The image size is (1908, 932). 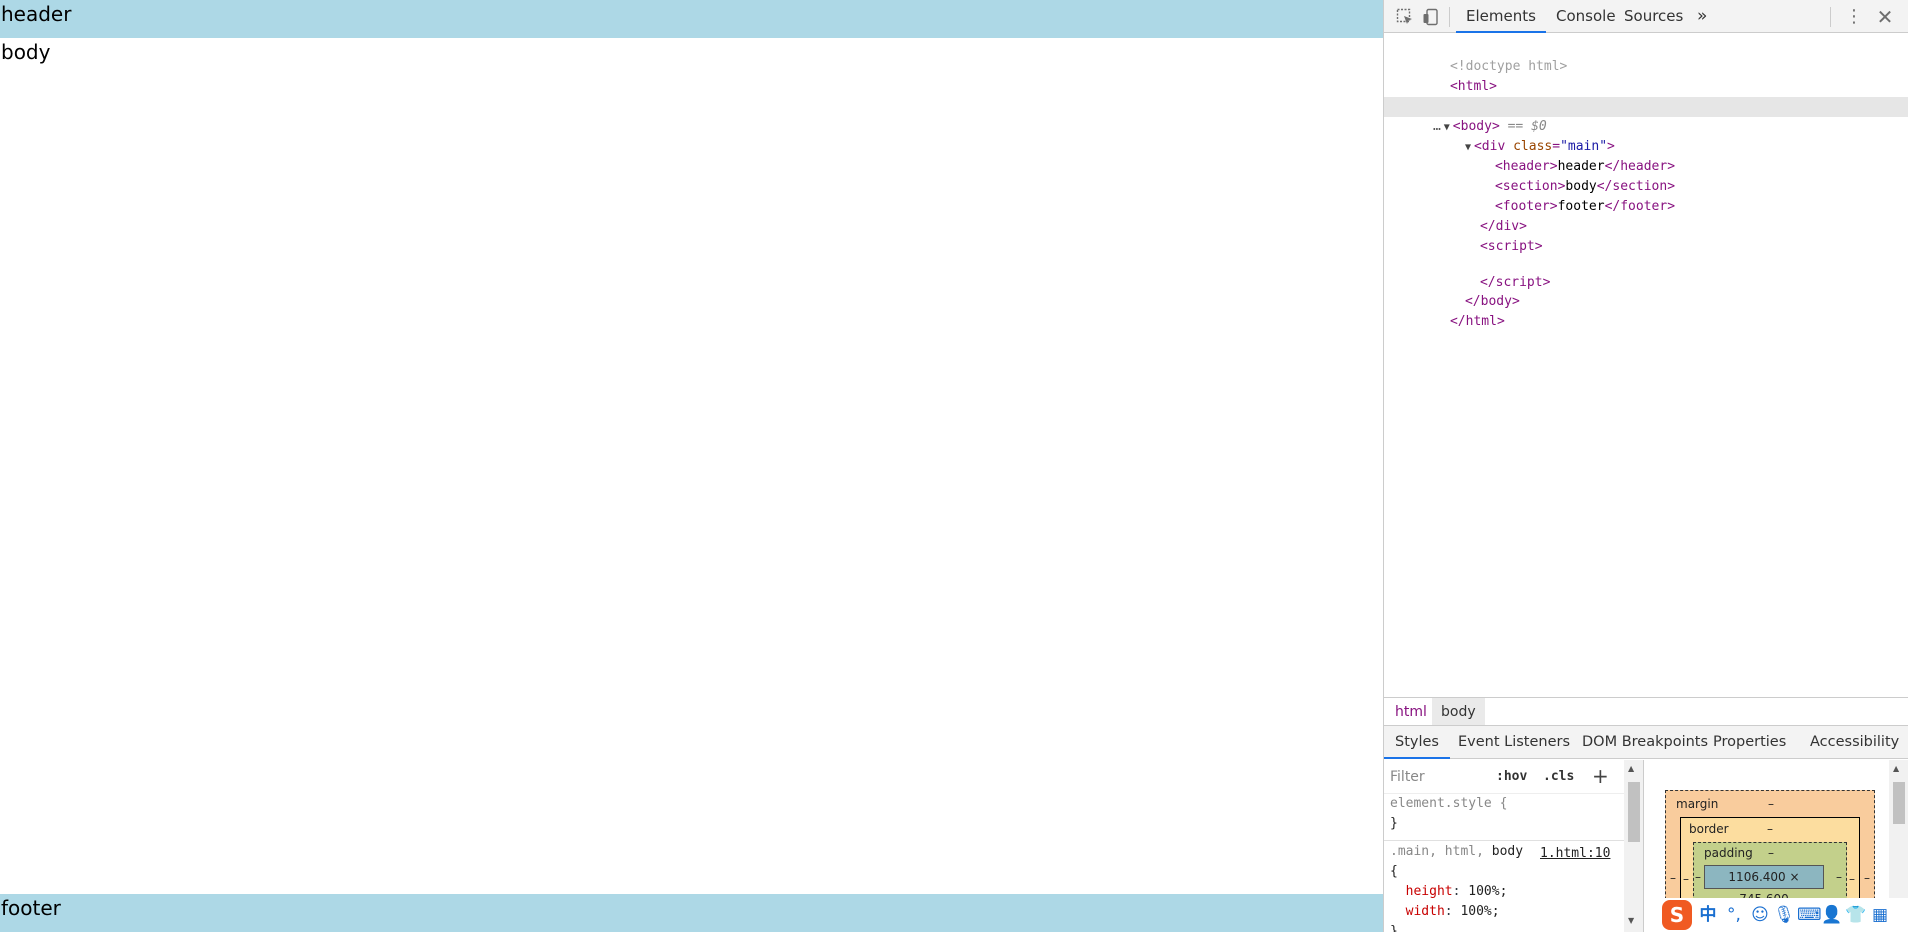 I want to click on dom-script-open: <script>, so click(x=1646, y=235).